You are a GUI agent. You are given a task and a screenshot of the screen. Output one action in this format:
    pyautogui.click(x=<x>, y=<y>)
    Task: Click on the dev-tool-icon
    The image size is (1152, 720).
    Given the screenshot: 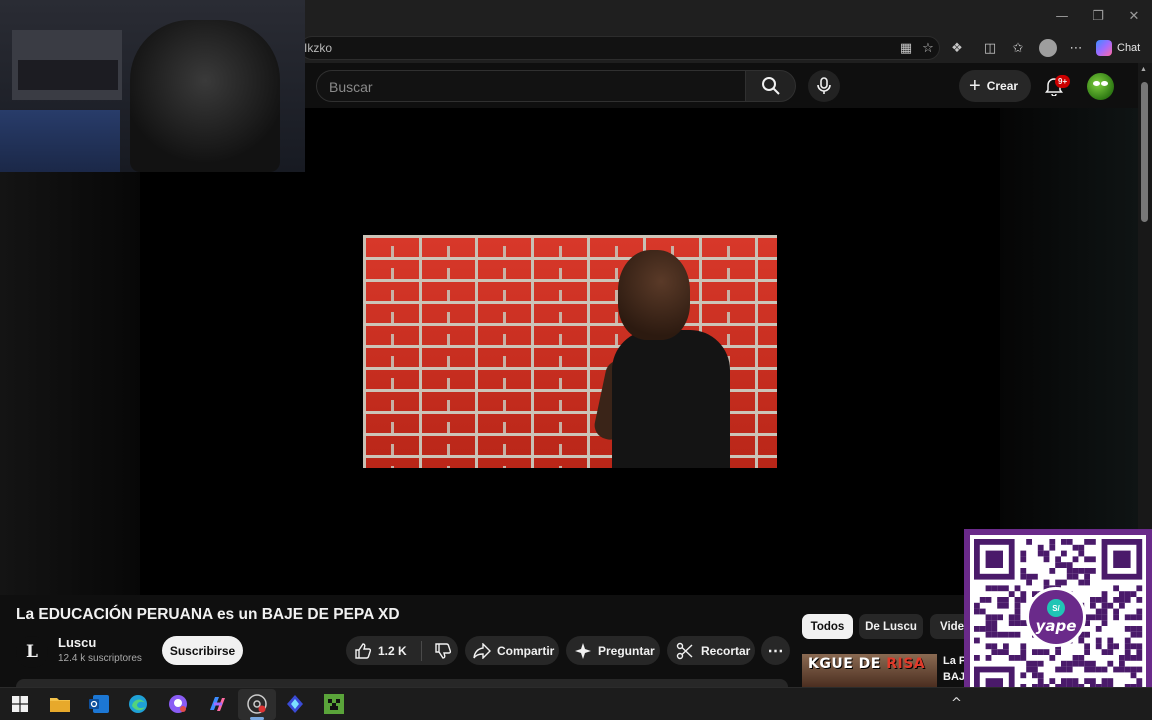 What is the action you would take?
    pyautogui.click(x=295, y=704)
    